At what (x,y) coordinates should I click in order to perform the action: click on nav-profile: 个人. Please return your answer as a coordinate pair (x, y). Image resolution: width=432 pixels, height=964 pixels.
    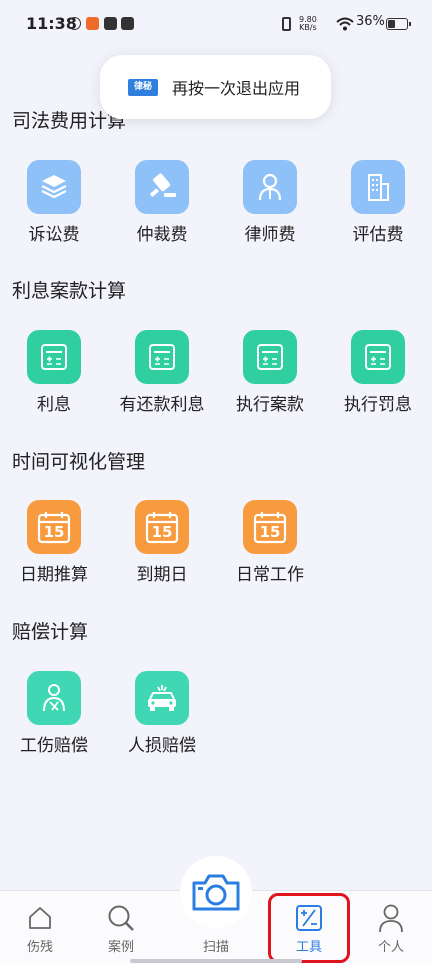
    Looking at the image, I should click on (391, 923).